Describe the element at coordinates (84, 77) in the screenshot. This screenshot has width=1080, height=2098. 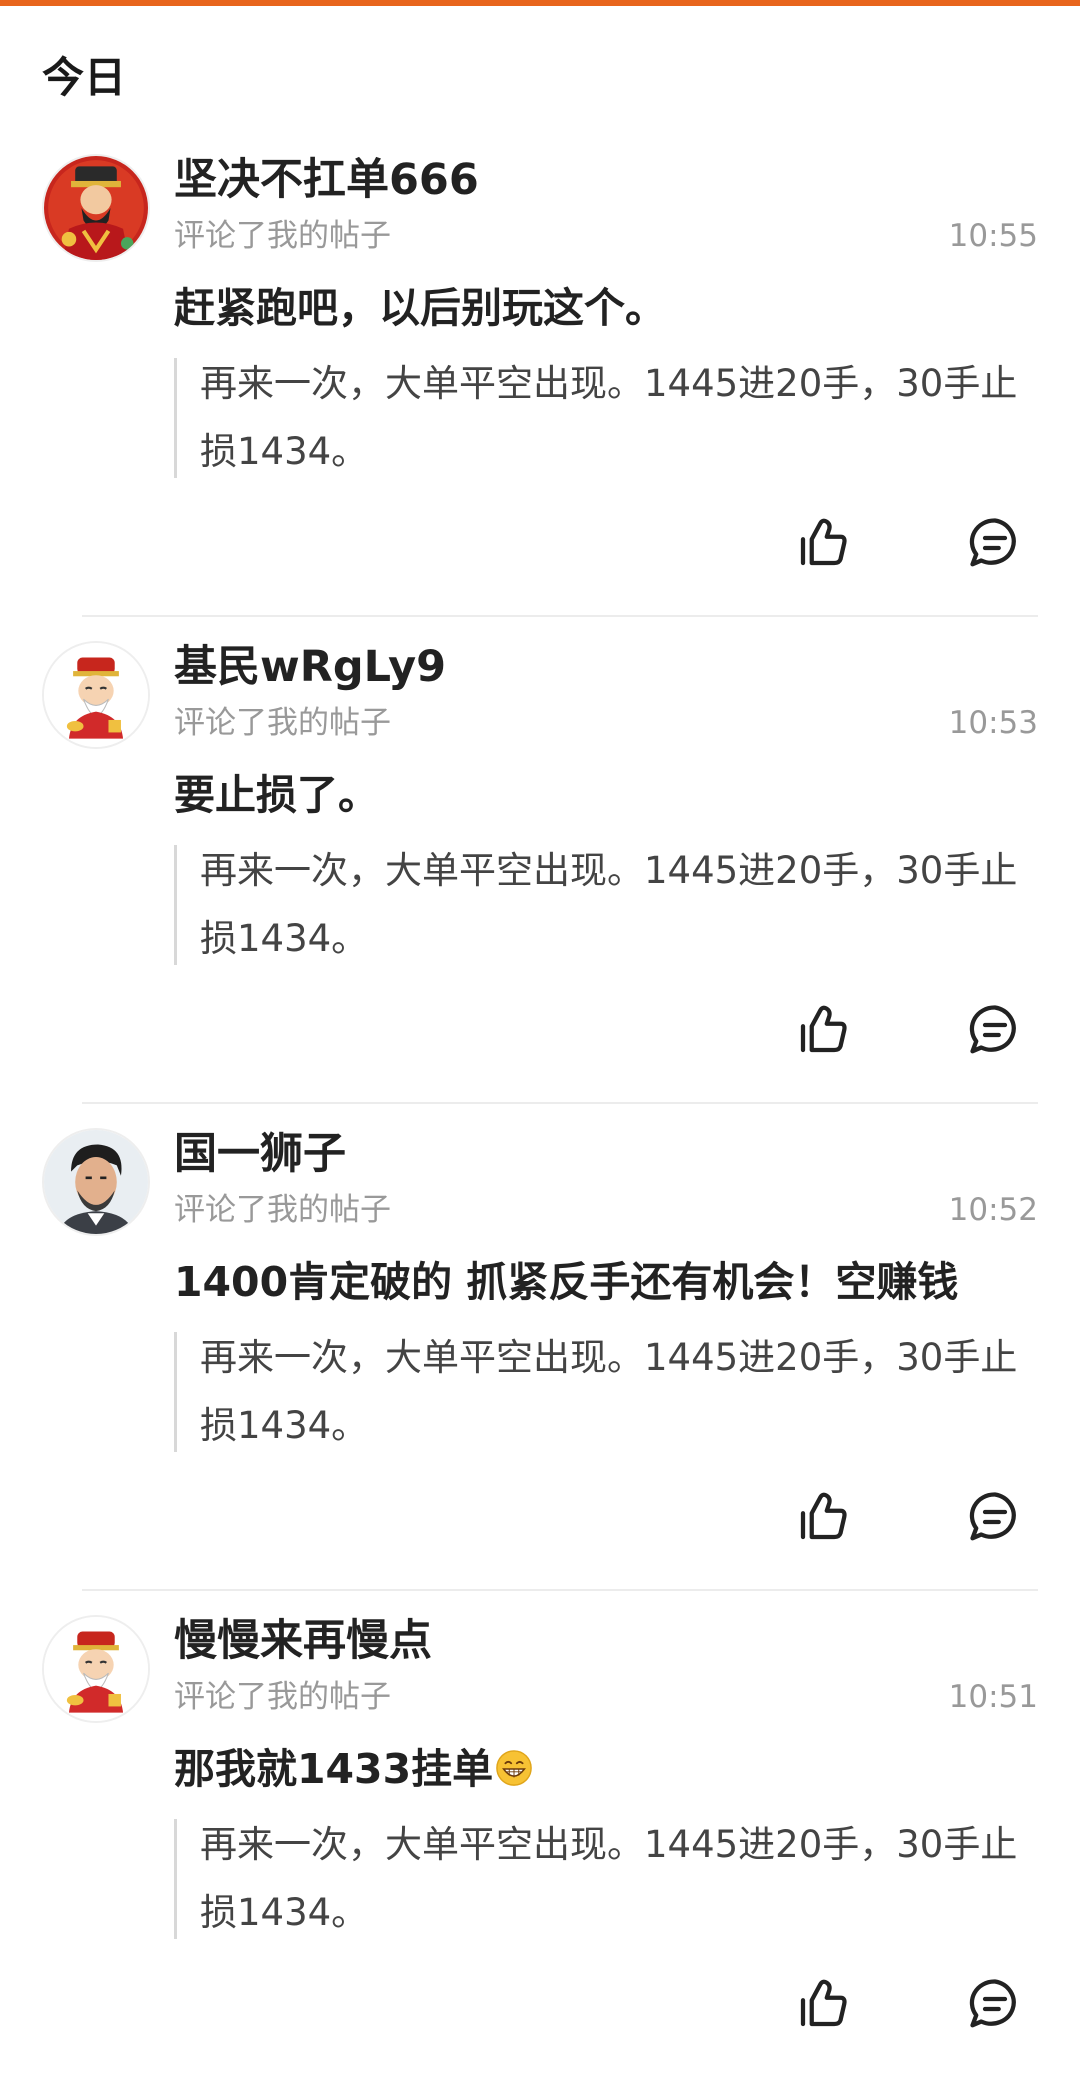
I see `section-title-today: 今日` at that location.